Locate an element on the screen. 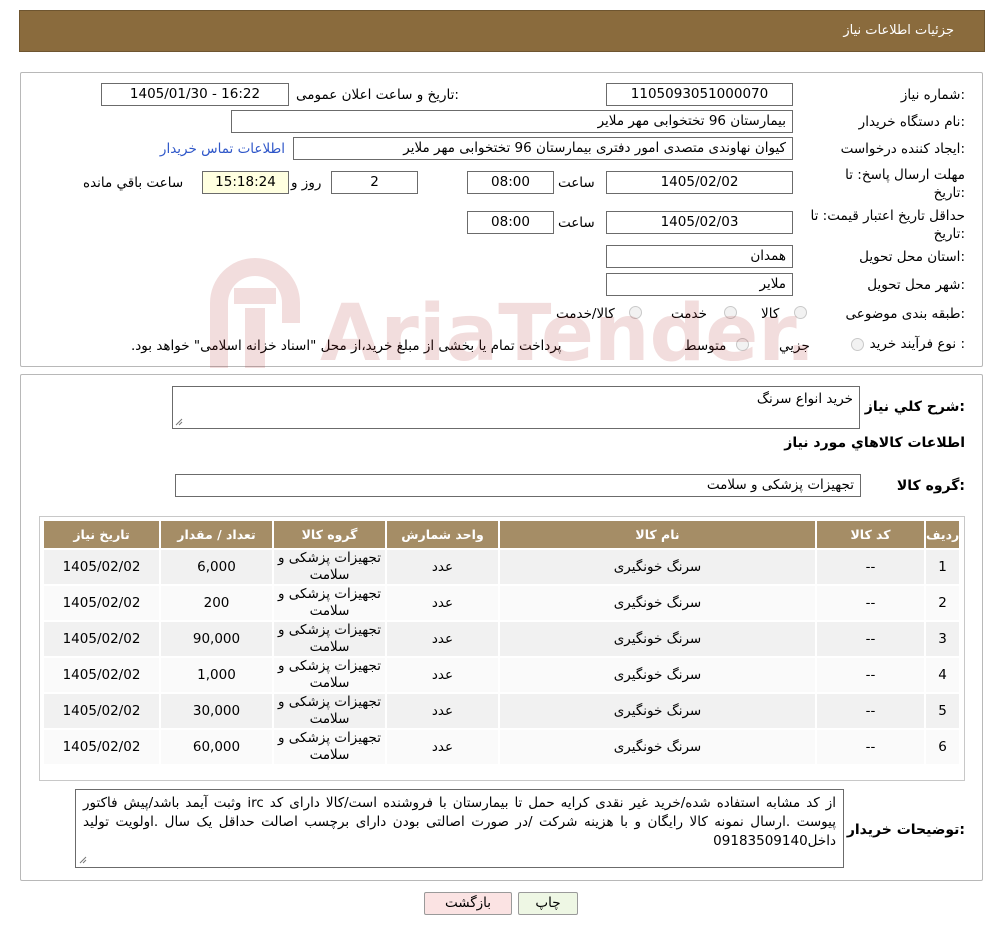 Image resolution: width=985 pixels, height=936 pixels. buyer-org-label: نام دستگاه خریدار: is located at coordinates (911, 122).